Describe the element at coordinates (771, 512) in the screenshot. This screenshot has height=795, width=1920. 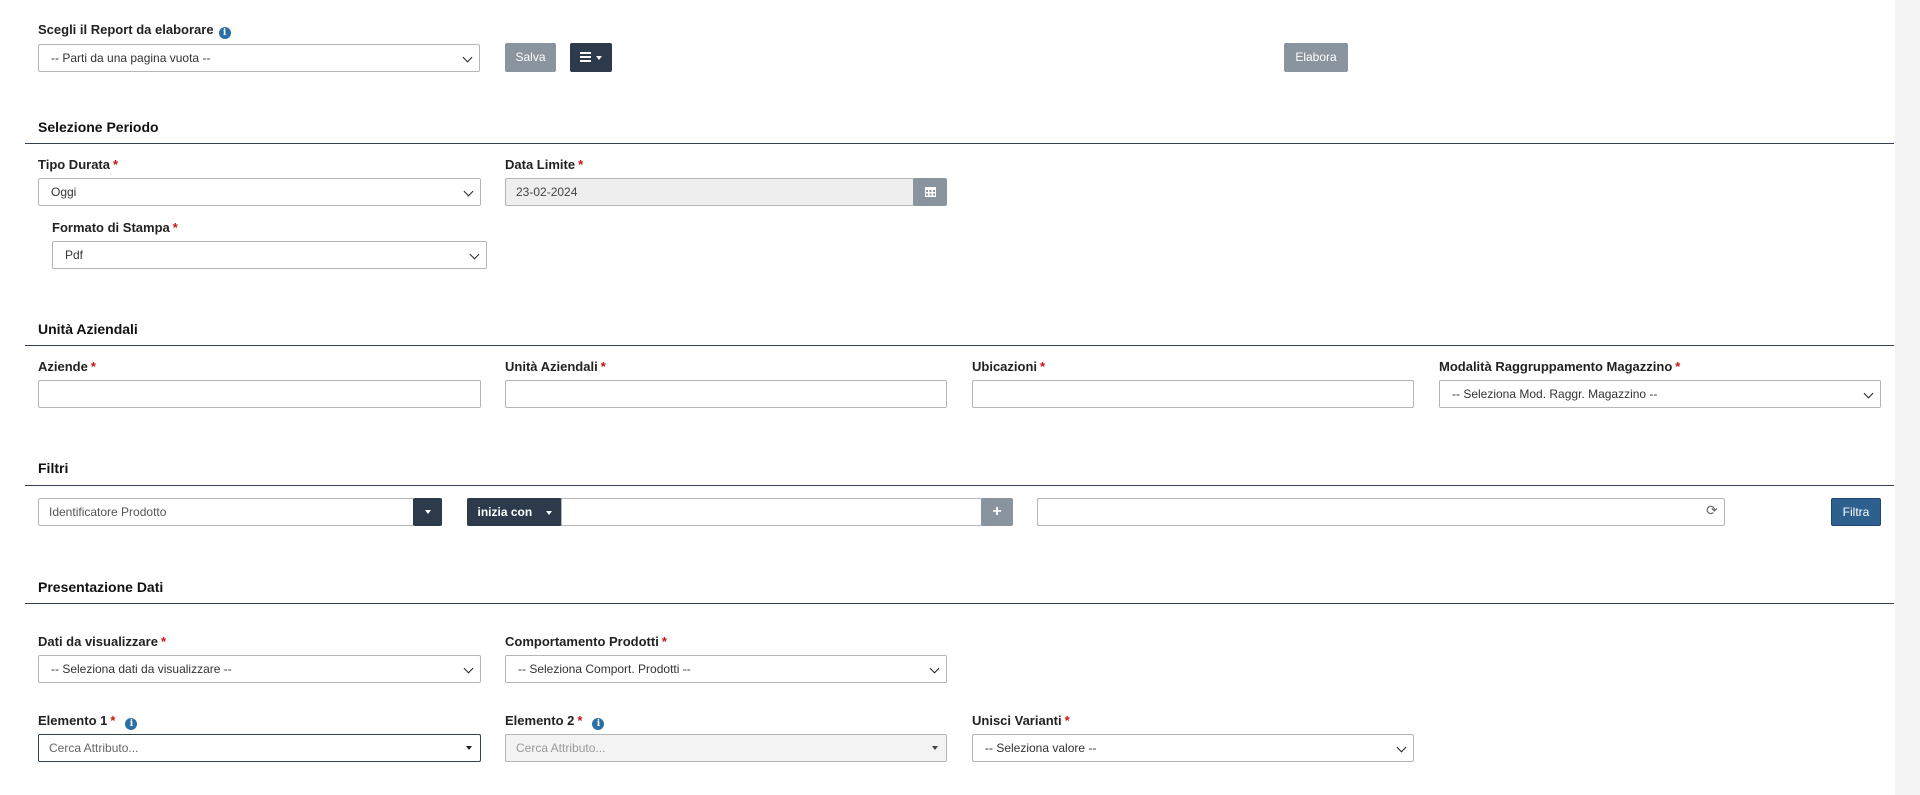
I see `filter-value-input` at that location.